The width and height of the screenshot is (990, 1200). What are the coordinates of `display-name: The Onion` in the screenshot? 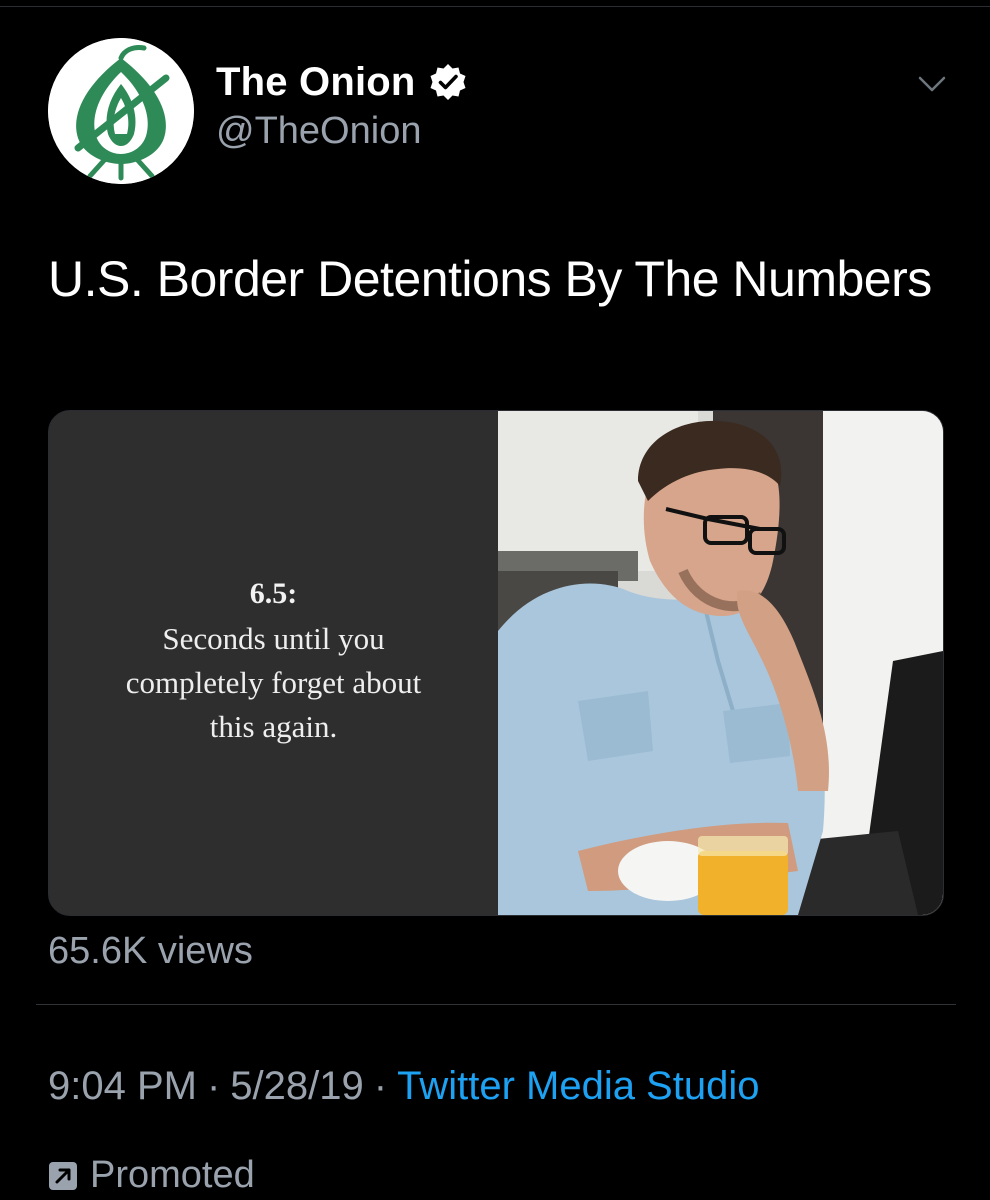 It's located at (316, 82).